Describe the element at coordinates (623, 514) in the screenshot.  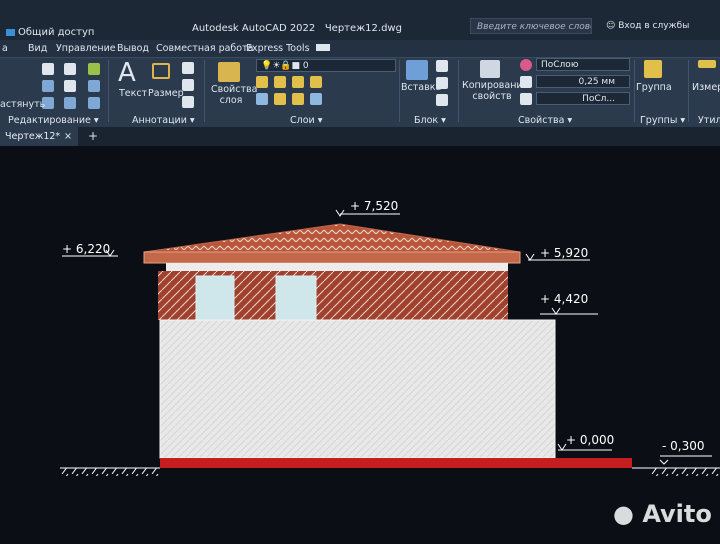
I see `avito-logo-icon: ●` at that location.